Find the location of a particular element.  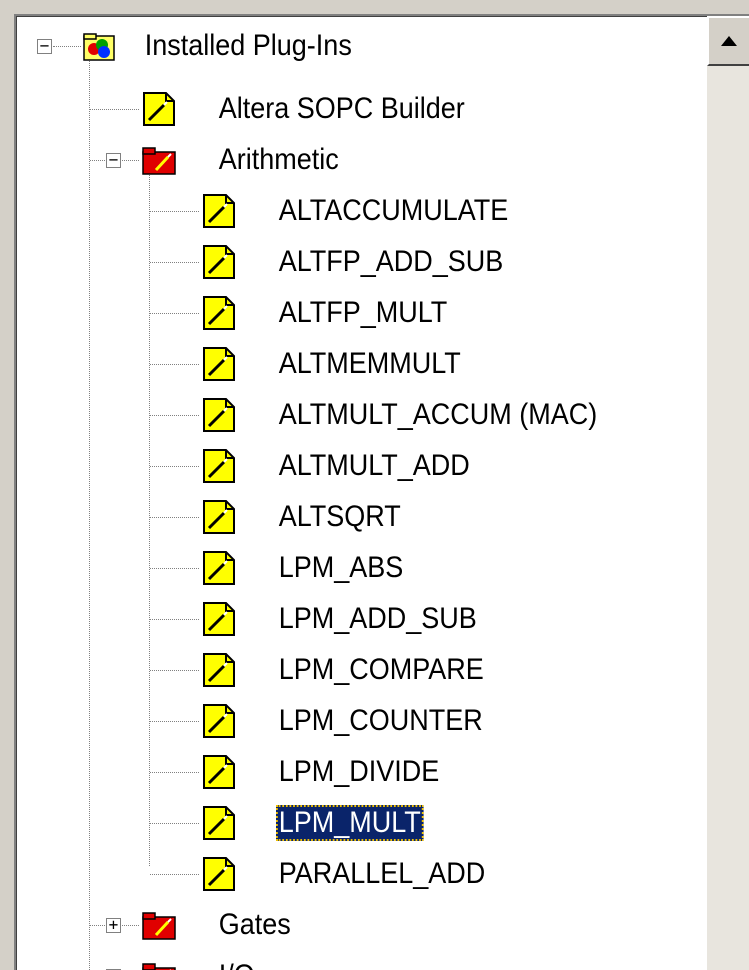

node-label-altfp-add-sub: ALTFP_ADD_SUB is located at coordinates (391, 262).